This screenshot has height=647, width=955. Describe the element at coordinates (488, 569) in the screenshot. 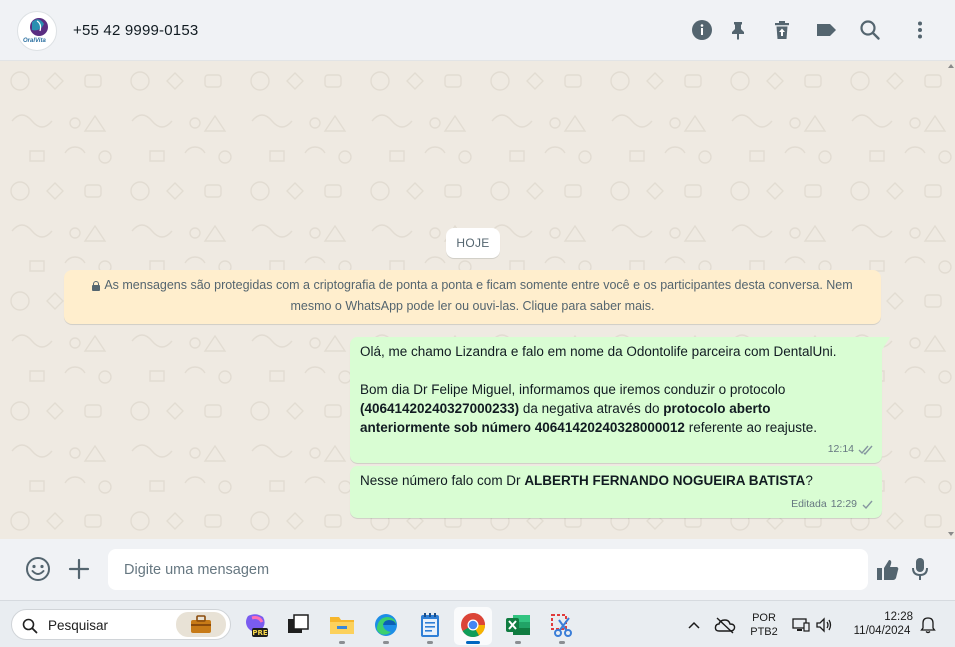

I see `message-input` at that location.